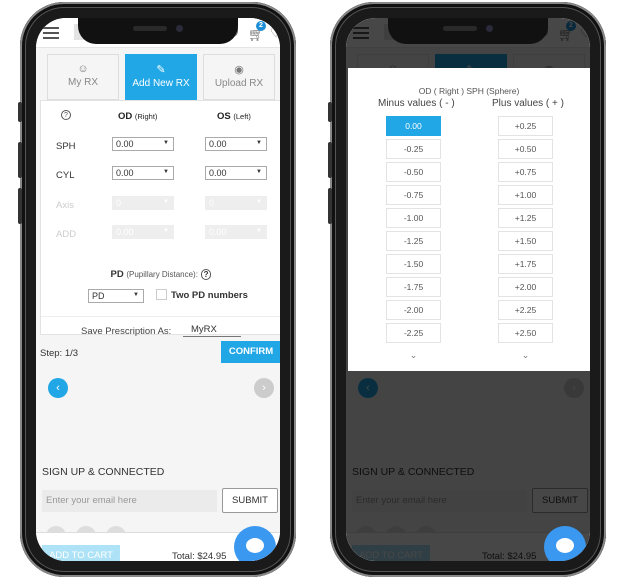 Image resolution: width=628 pixels, height=579 pixels. I want to click on prescription-name-input: MyRX, so click(212, 330).